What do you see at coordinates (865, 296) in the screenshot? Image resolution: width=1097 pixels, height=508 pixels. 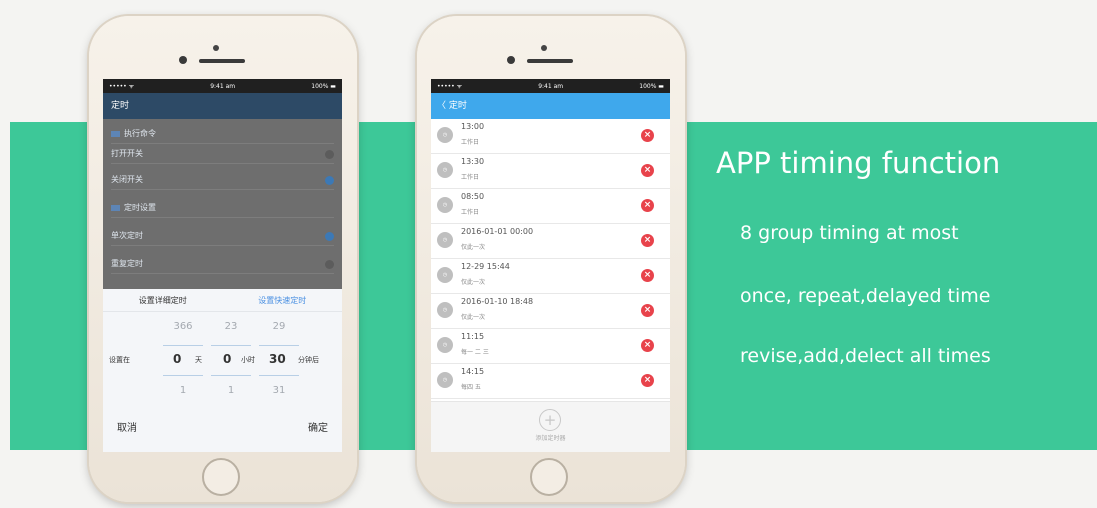 I see `feature-line-2: once, repeat,delayed time` at bounding box center [865, 296].